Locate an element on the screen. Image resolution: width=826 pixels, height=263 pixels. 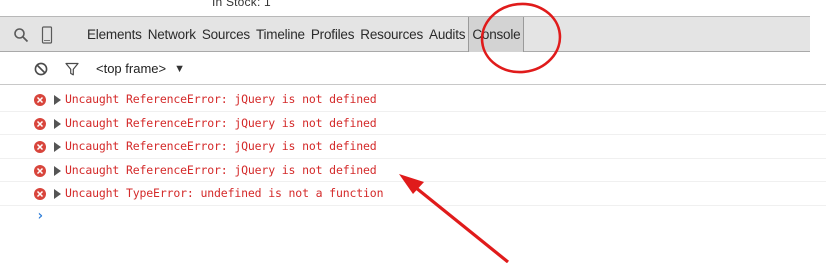
tab-console: Console is located at coordinates (496, 34).